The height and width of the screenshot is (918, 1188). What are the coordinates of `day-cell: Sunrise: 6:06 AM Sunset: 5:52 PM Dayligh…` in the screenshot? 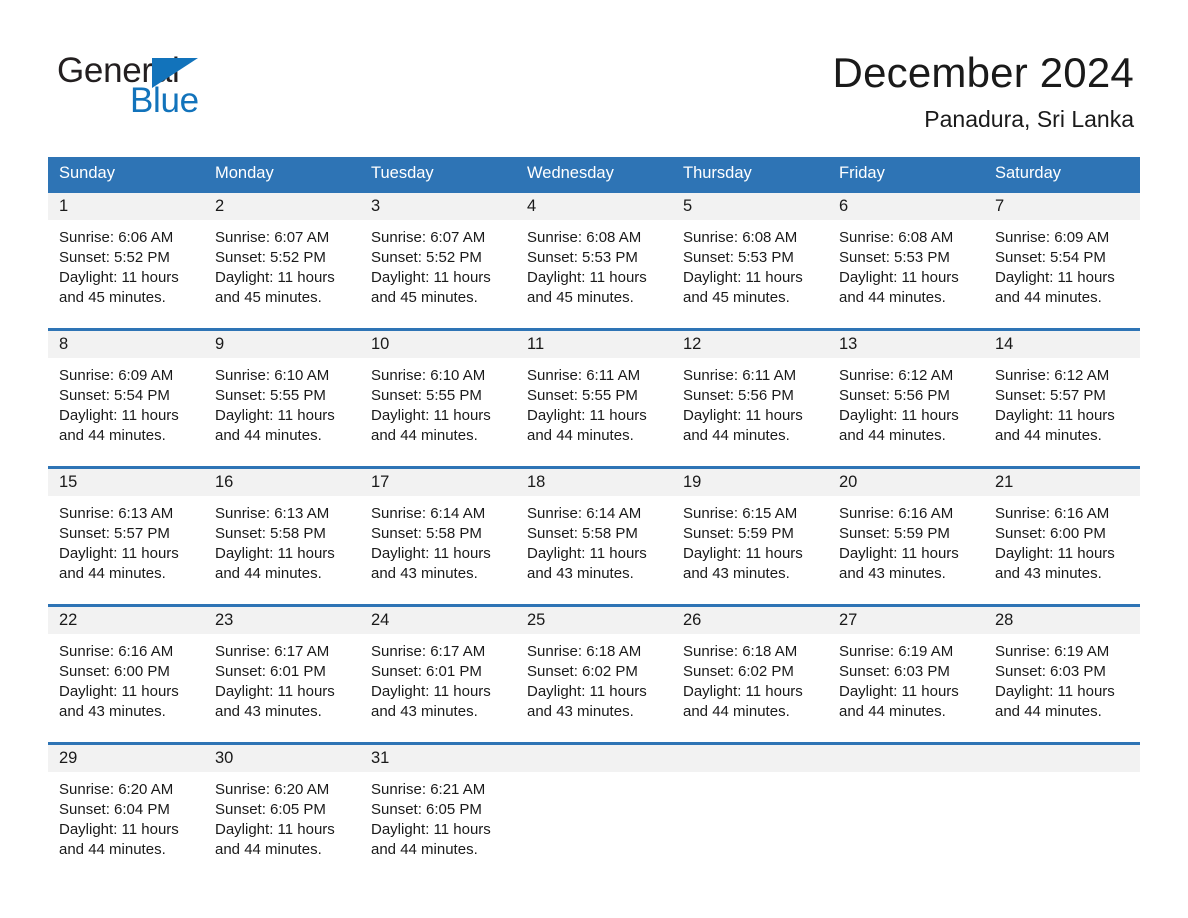 It's located at (126, 274).